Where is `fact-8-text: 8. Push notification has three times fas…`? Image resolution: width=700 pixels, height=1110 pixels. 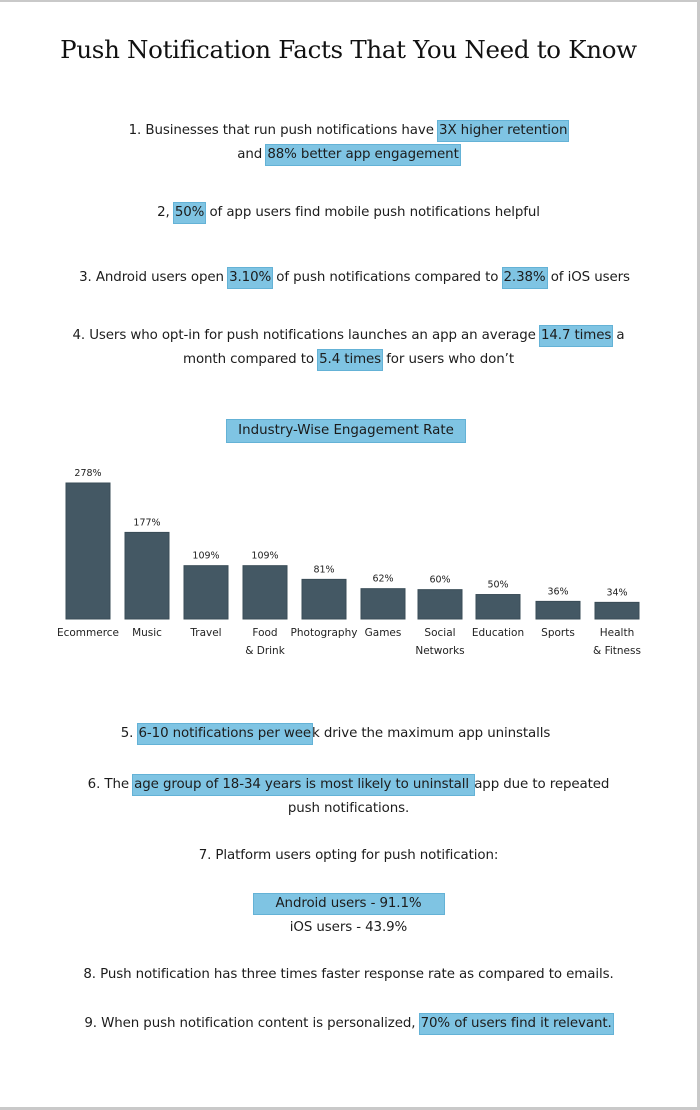 fact-8-text: 8. Push notification has three times fas… is located at coordinates (348, 974).